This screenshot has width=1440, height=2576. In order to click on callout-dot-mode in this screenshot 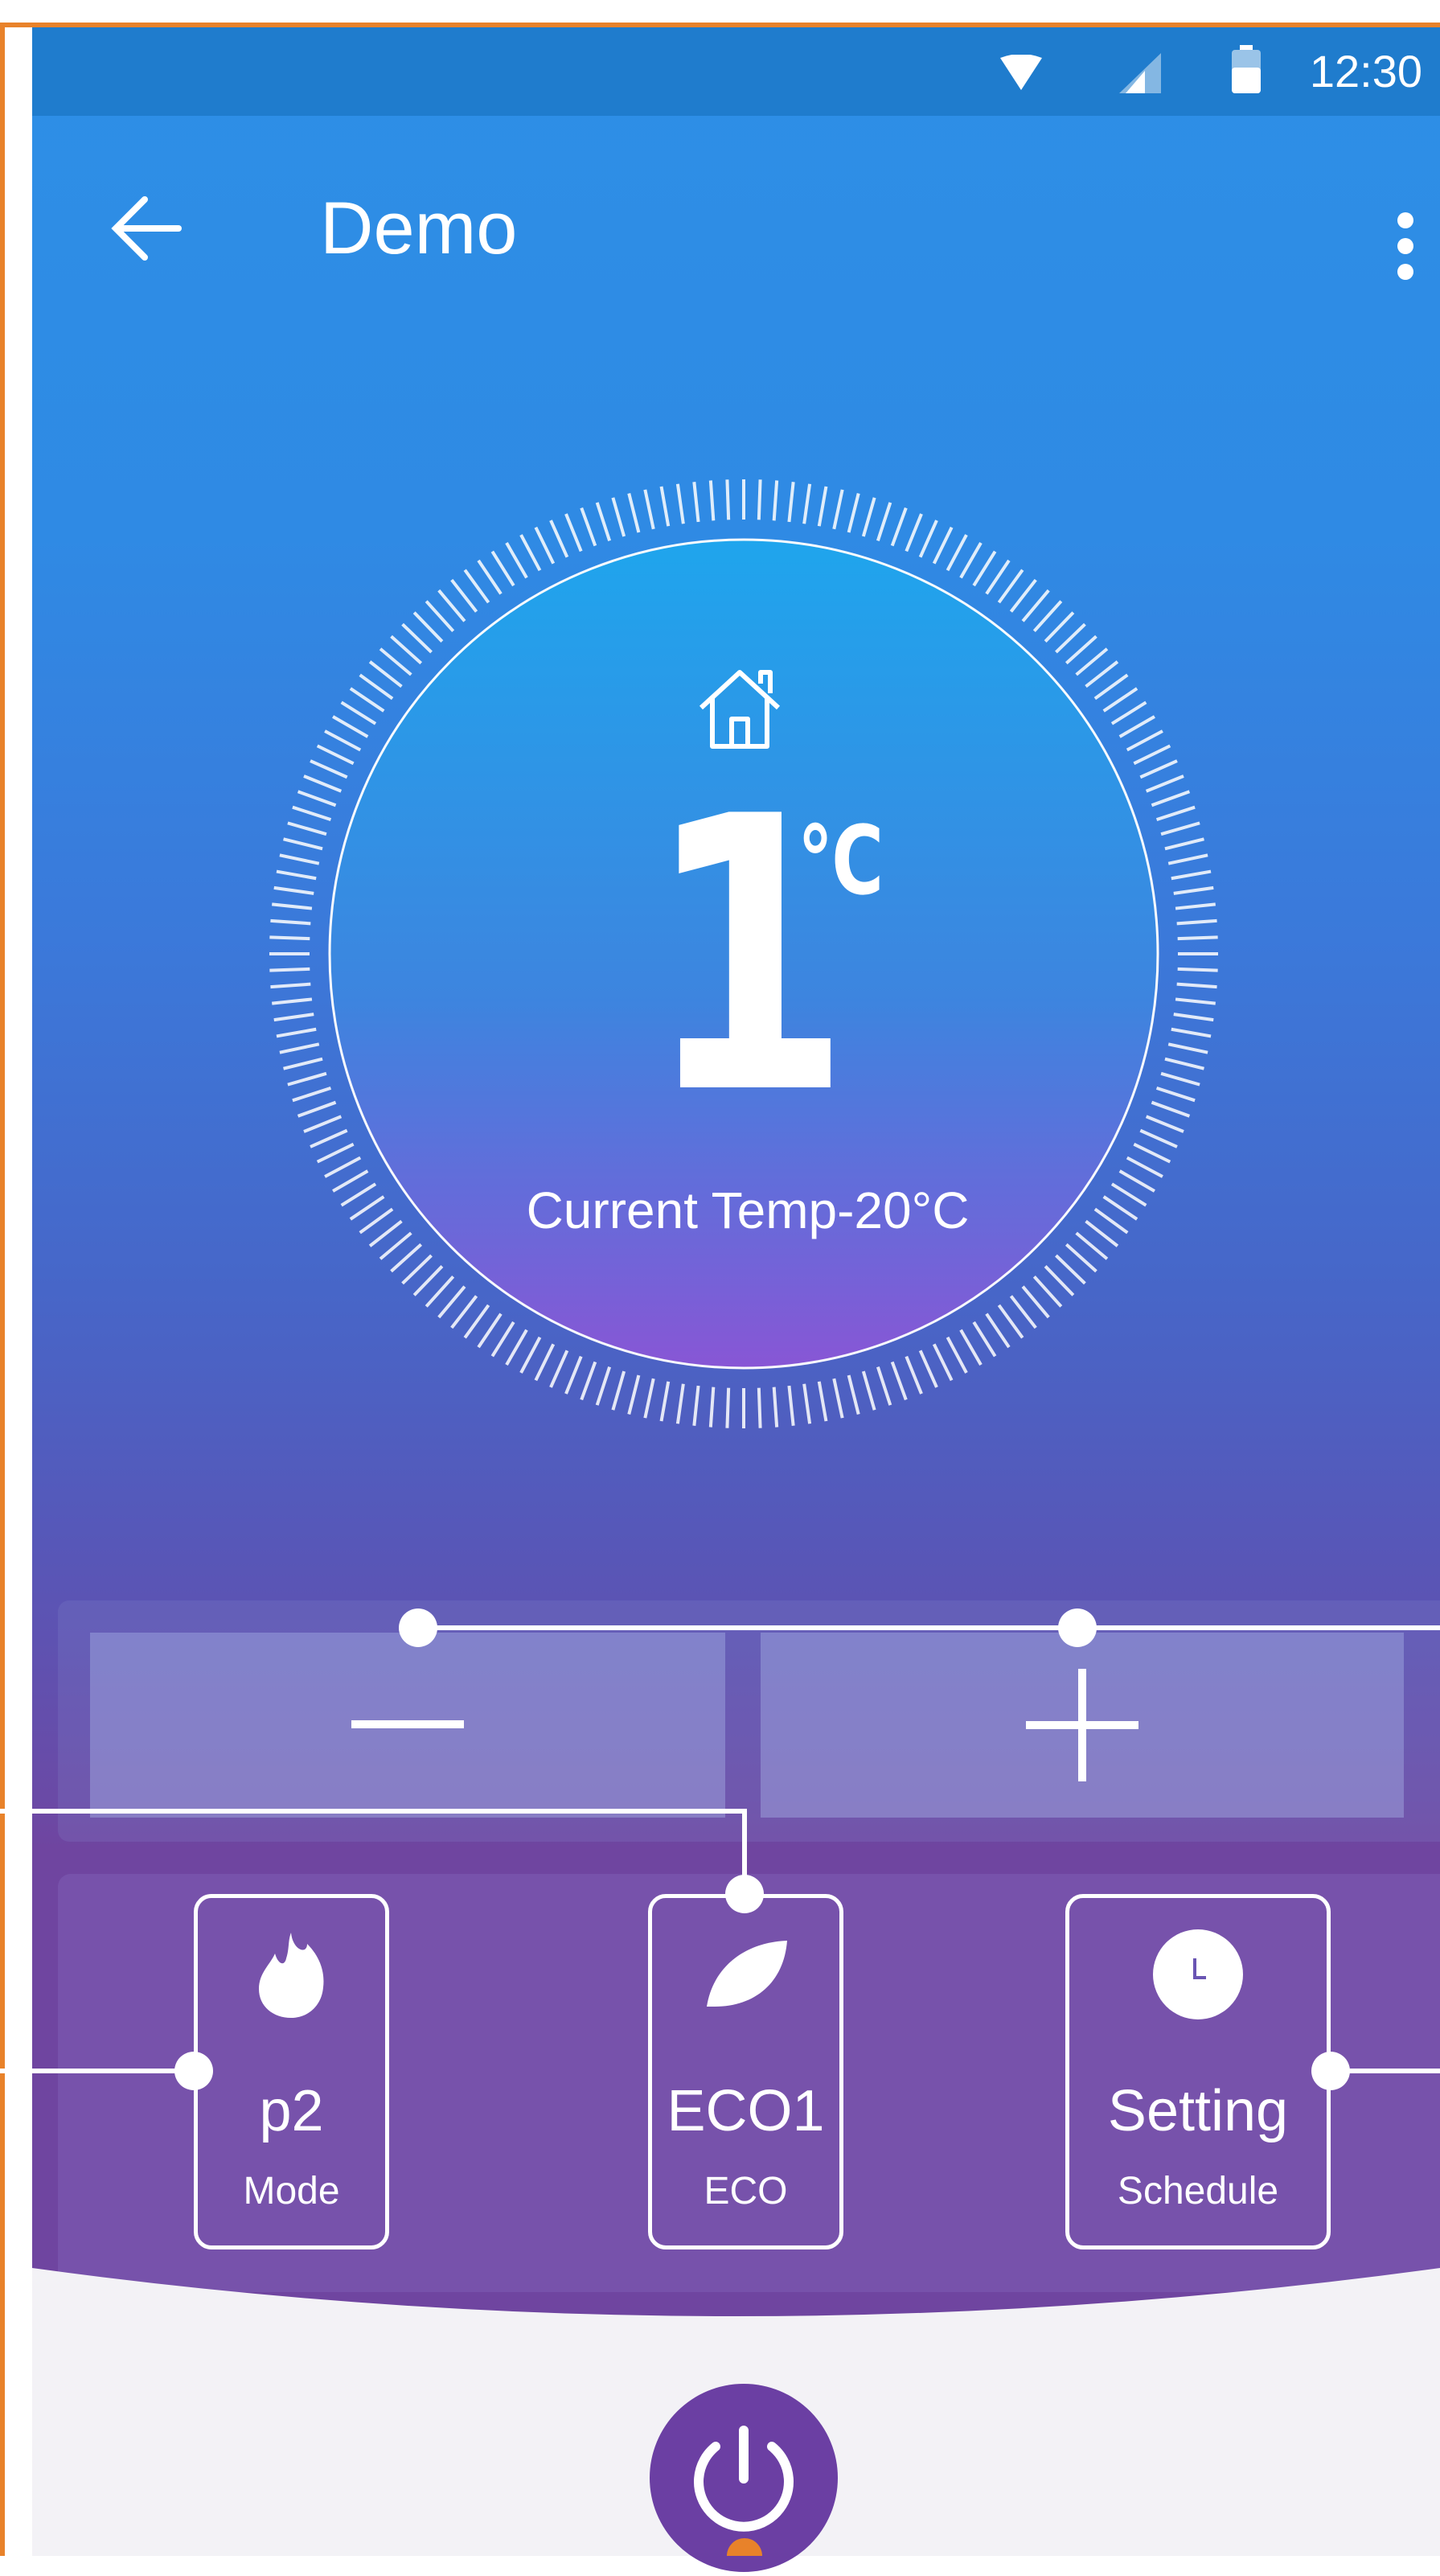, I will do `click(193, 2071)`.